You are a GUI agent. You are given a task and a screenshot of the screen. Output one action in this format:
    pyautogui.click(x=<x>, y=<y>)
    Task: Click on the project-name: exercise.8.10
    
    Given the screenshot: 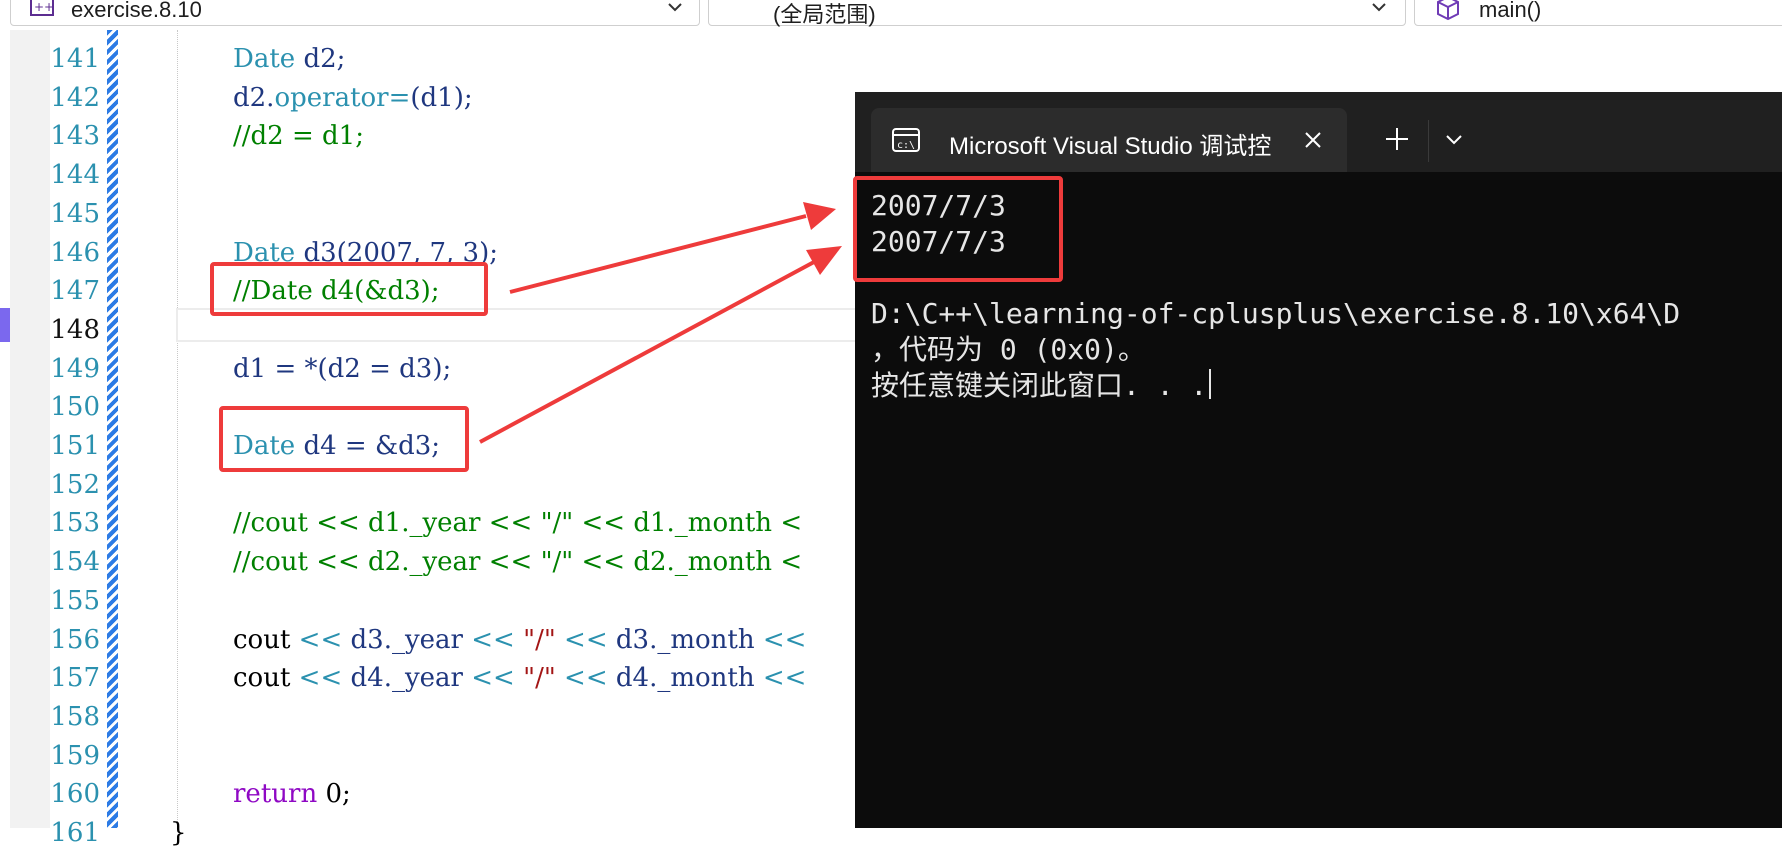 What is the action you would take?
    pyautogui.click(x=136, y=11)
    